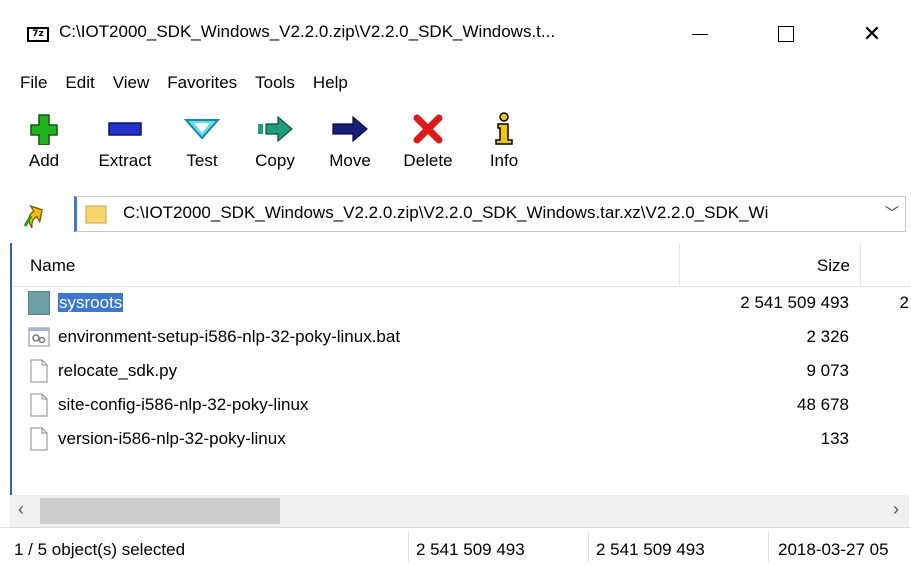 Image resolution: width=911 pixels, height=566 pixels. What do you see at coordinates (428, 160) in the screenshot?
I see `delete-label: Delete` at bounding box center [428, 160].